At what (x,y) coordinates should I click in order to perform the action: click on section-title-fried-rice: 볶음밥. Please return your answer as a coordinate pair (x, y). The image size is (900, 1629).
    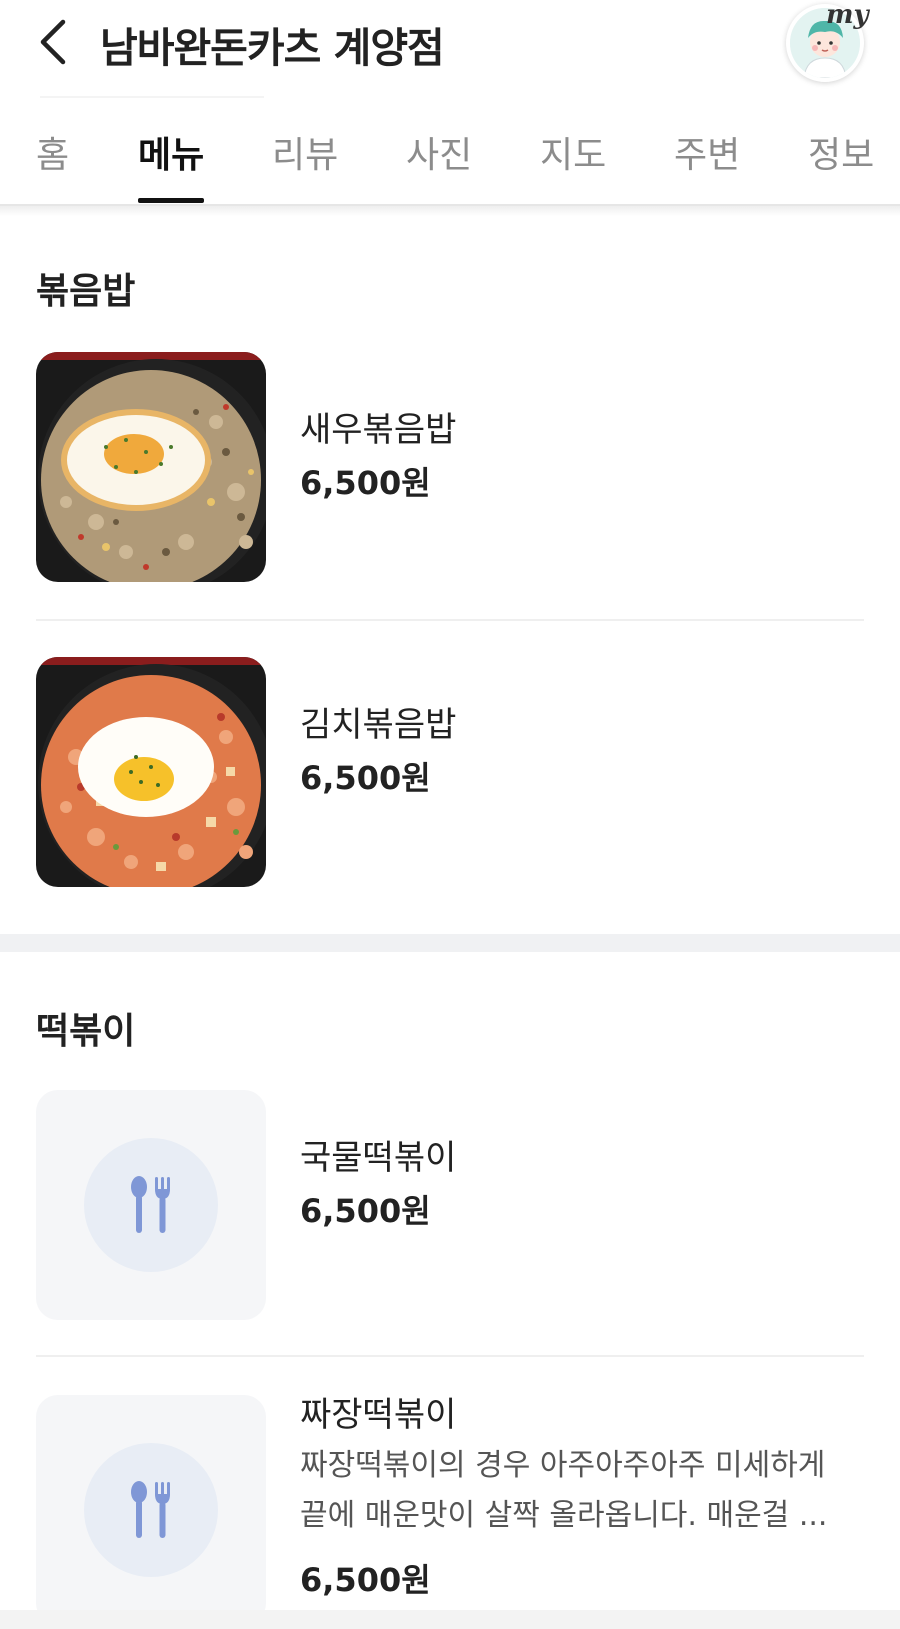
    Looking at the image, I should click on (86, 291).